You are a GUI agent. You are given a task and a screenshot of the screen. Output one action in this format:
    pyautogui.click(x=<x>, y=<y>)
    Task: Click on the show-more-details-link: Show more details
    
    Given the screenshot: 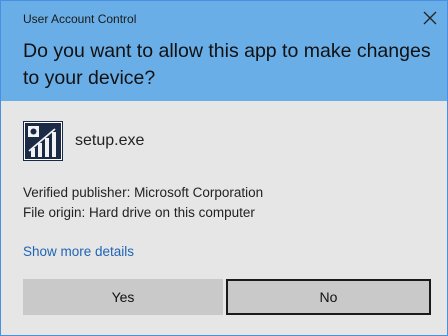 What is the action you would take?
    pyautogui.click(x=78, y=251)
    